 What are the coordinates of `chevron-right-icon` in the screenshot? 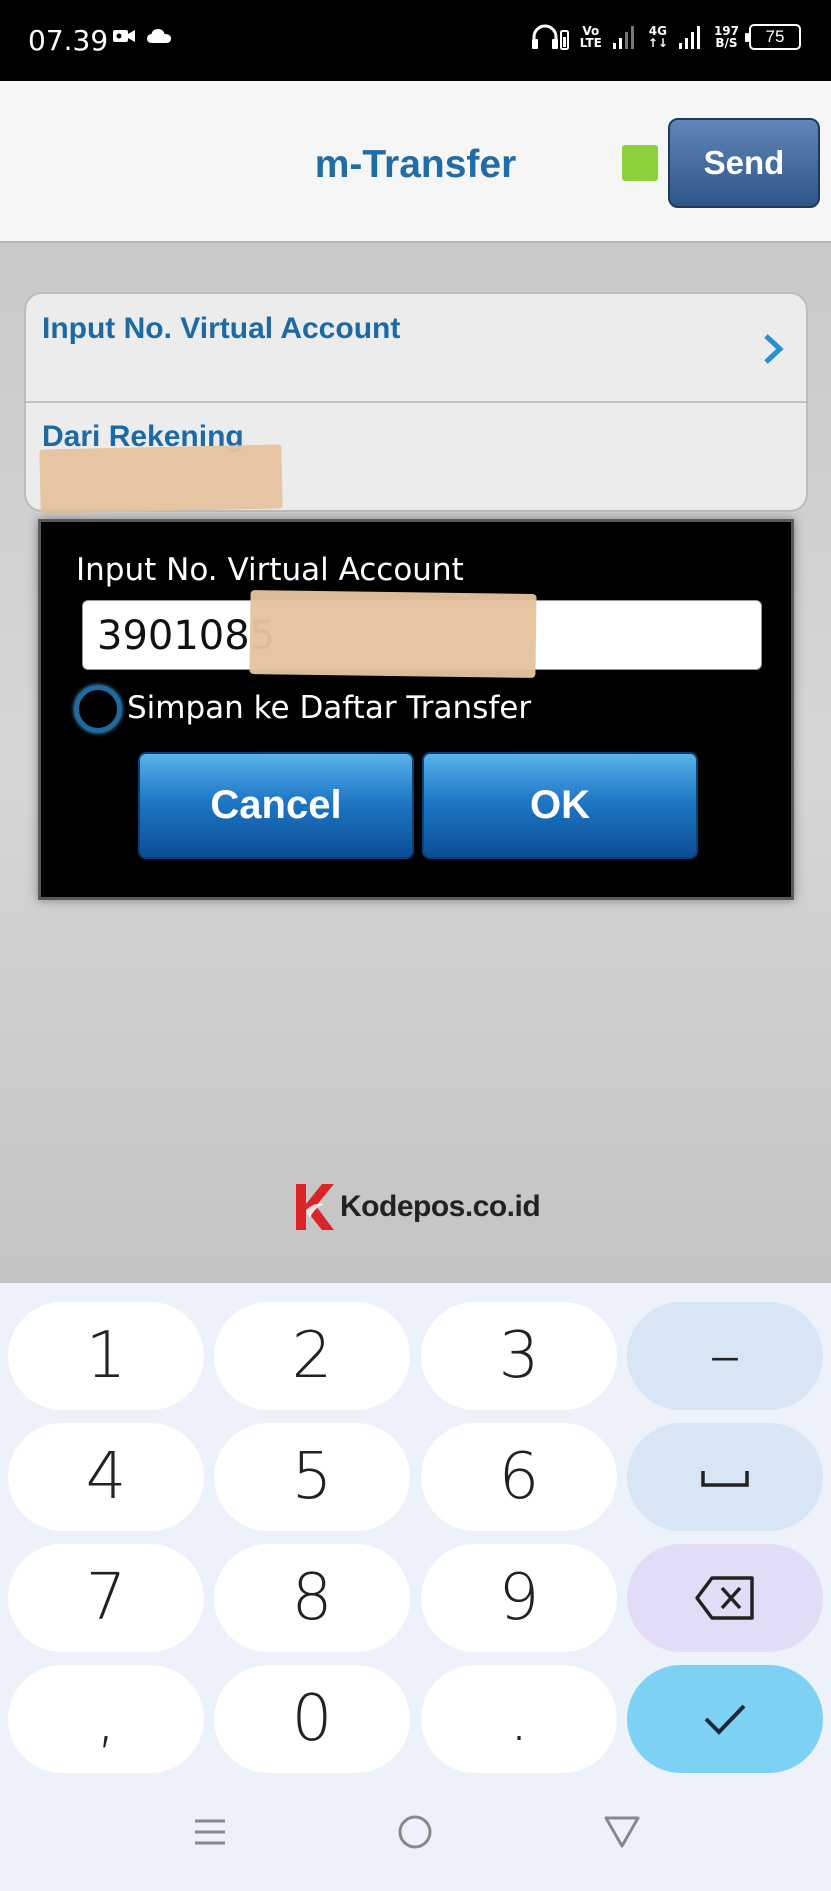 It's located at (772, 349).